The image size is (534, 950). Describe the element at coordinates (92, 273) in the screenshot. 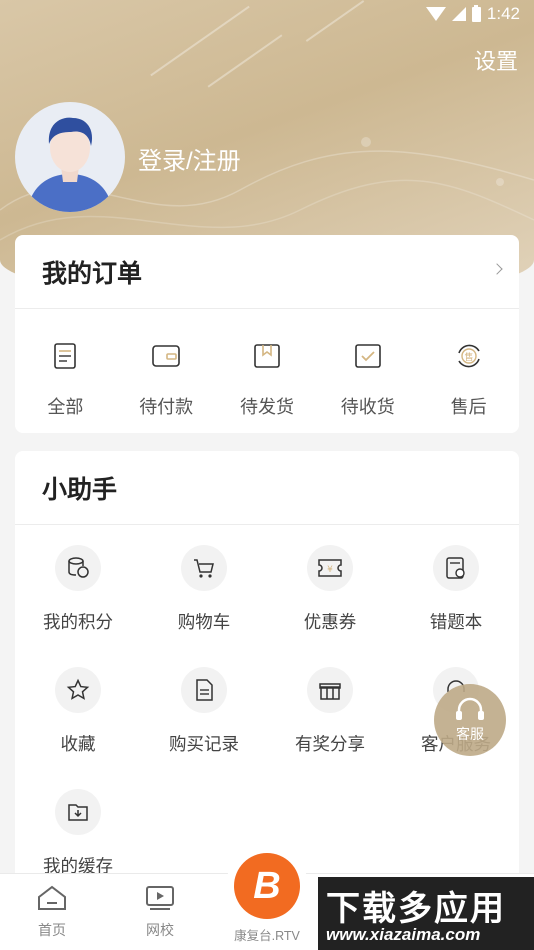

I see `my-orders-title: 我的订单` at that location.